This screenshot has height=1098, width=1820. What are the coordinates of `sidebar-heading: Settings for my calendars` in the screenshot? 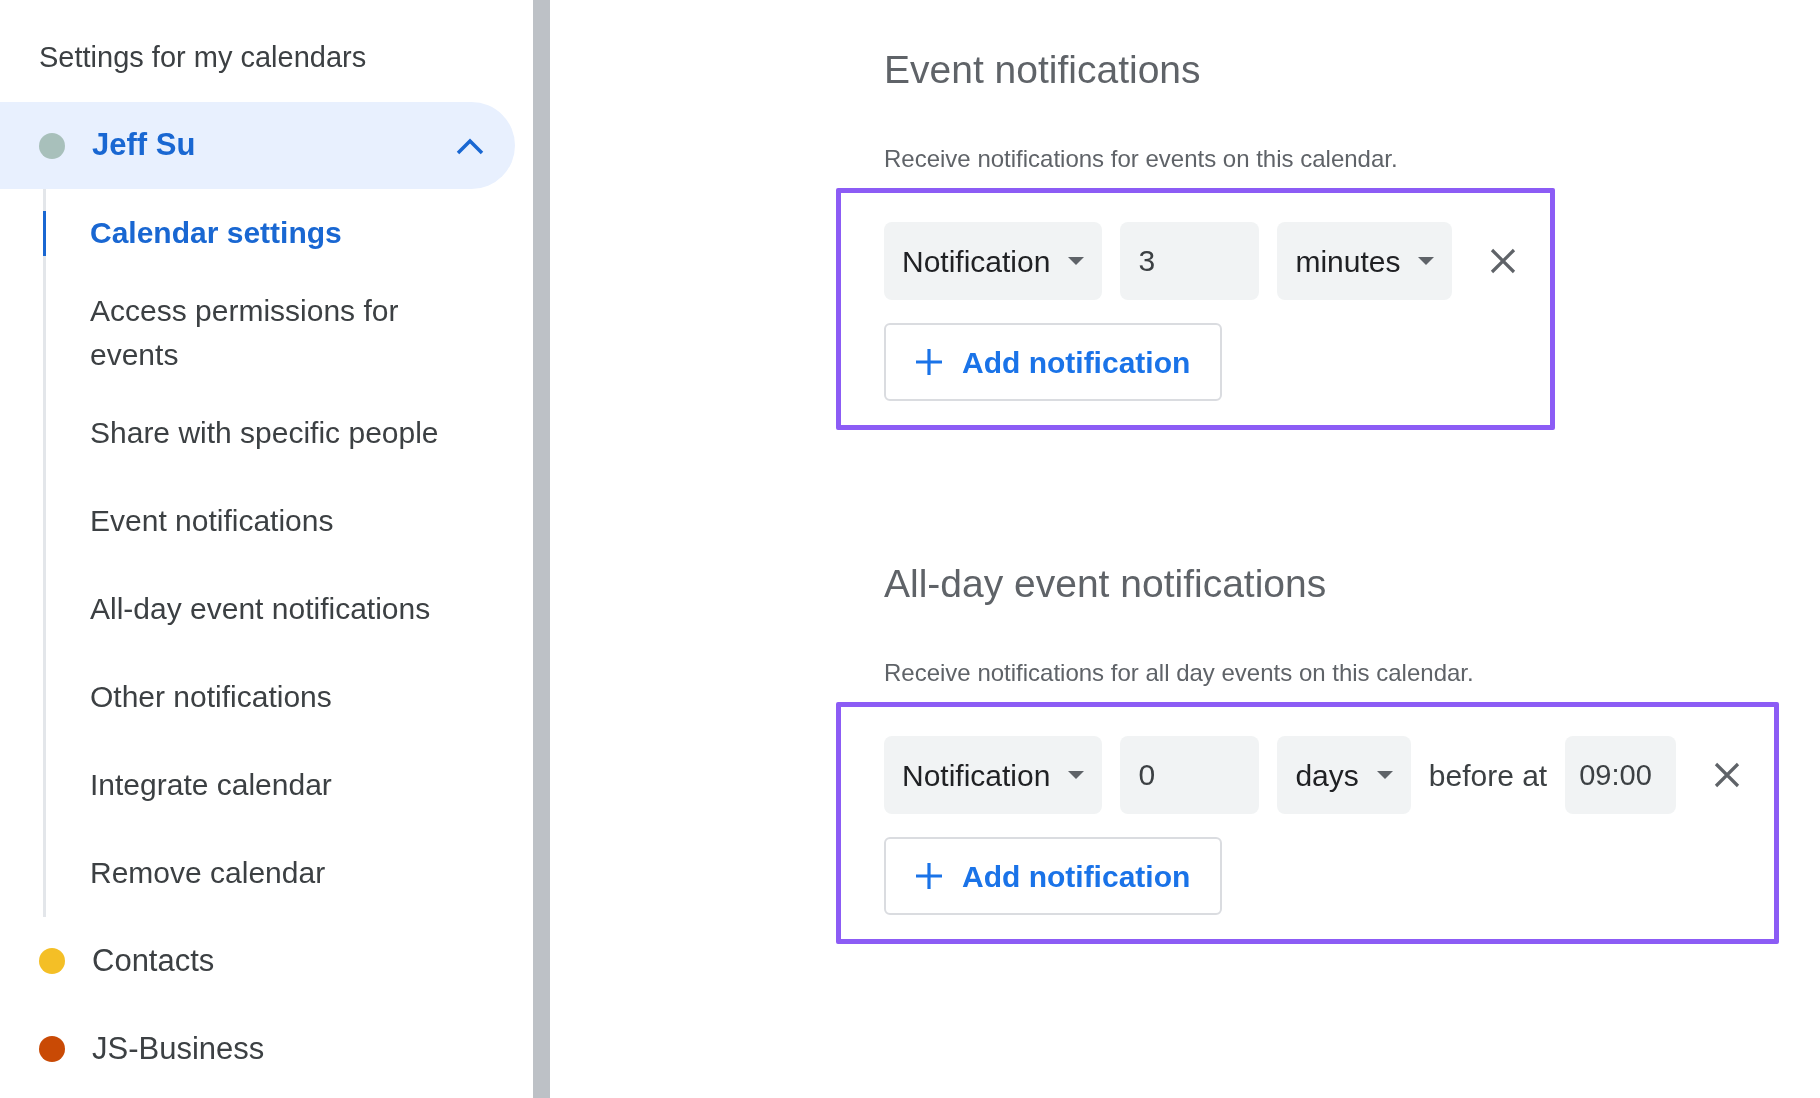 It's located at (203, 57).